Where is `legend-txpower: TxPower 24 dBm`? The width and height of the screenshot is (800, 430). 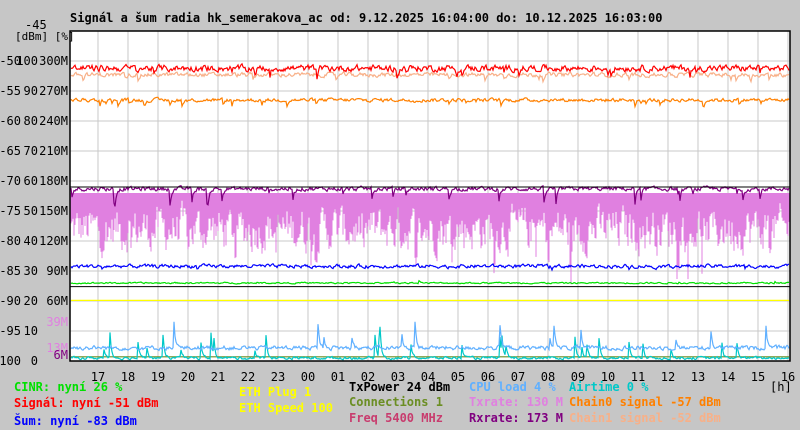 legend-txpower: TxPower 24 dBm is located at coordinates (400, 387).